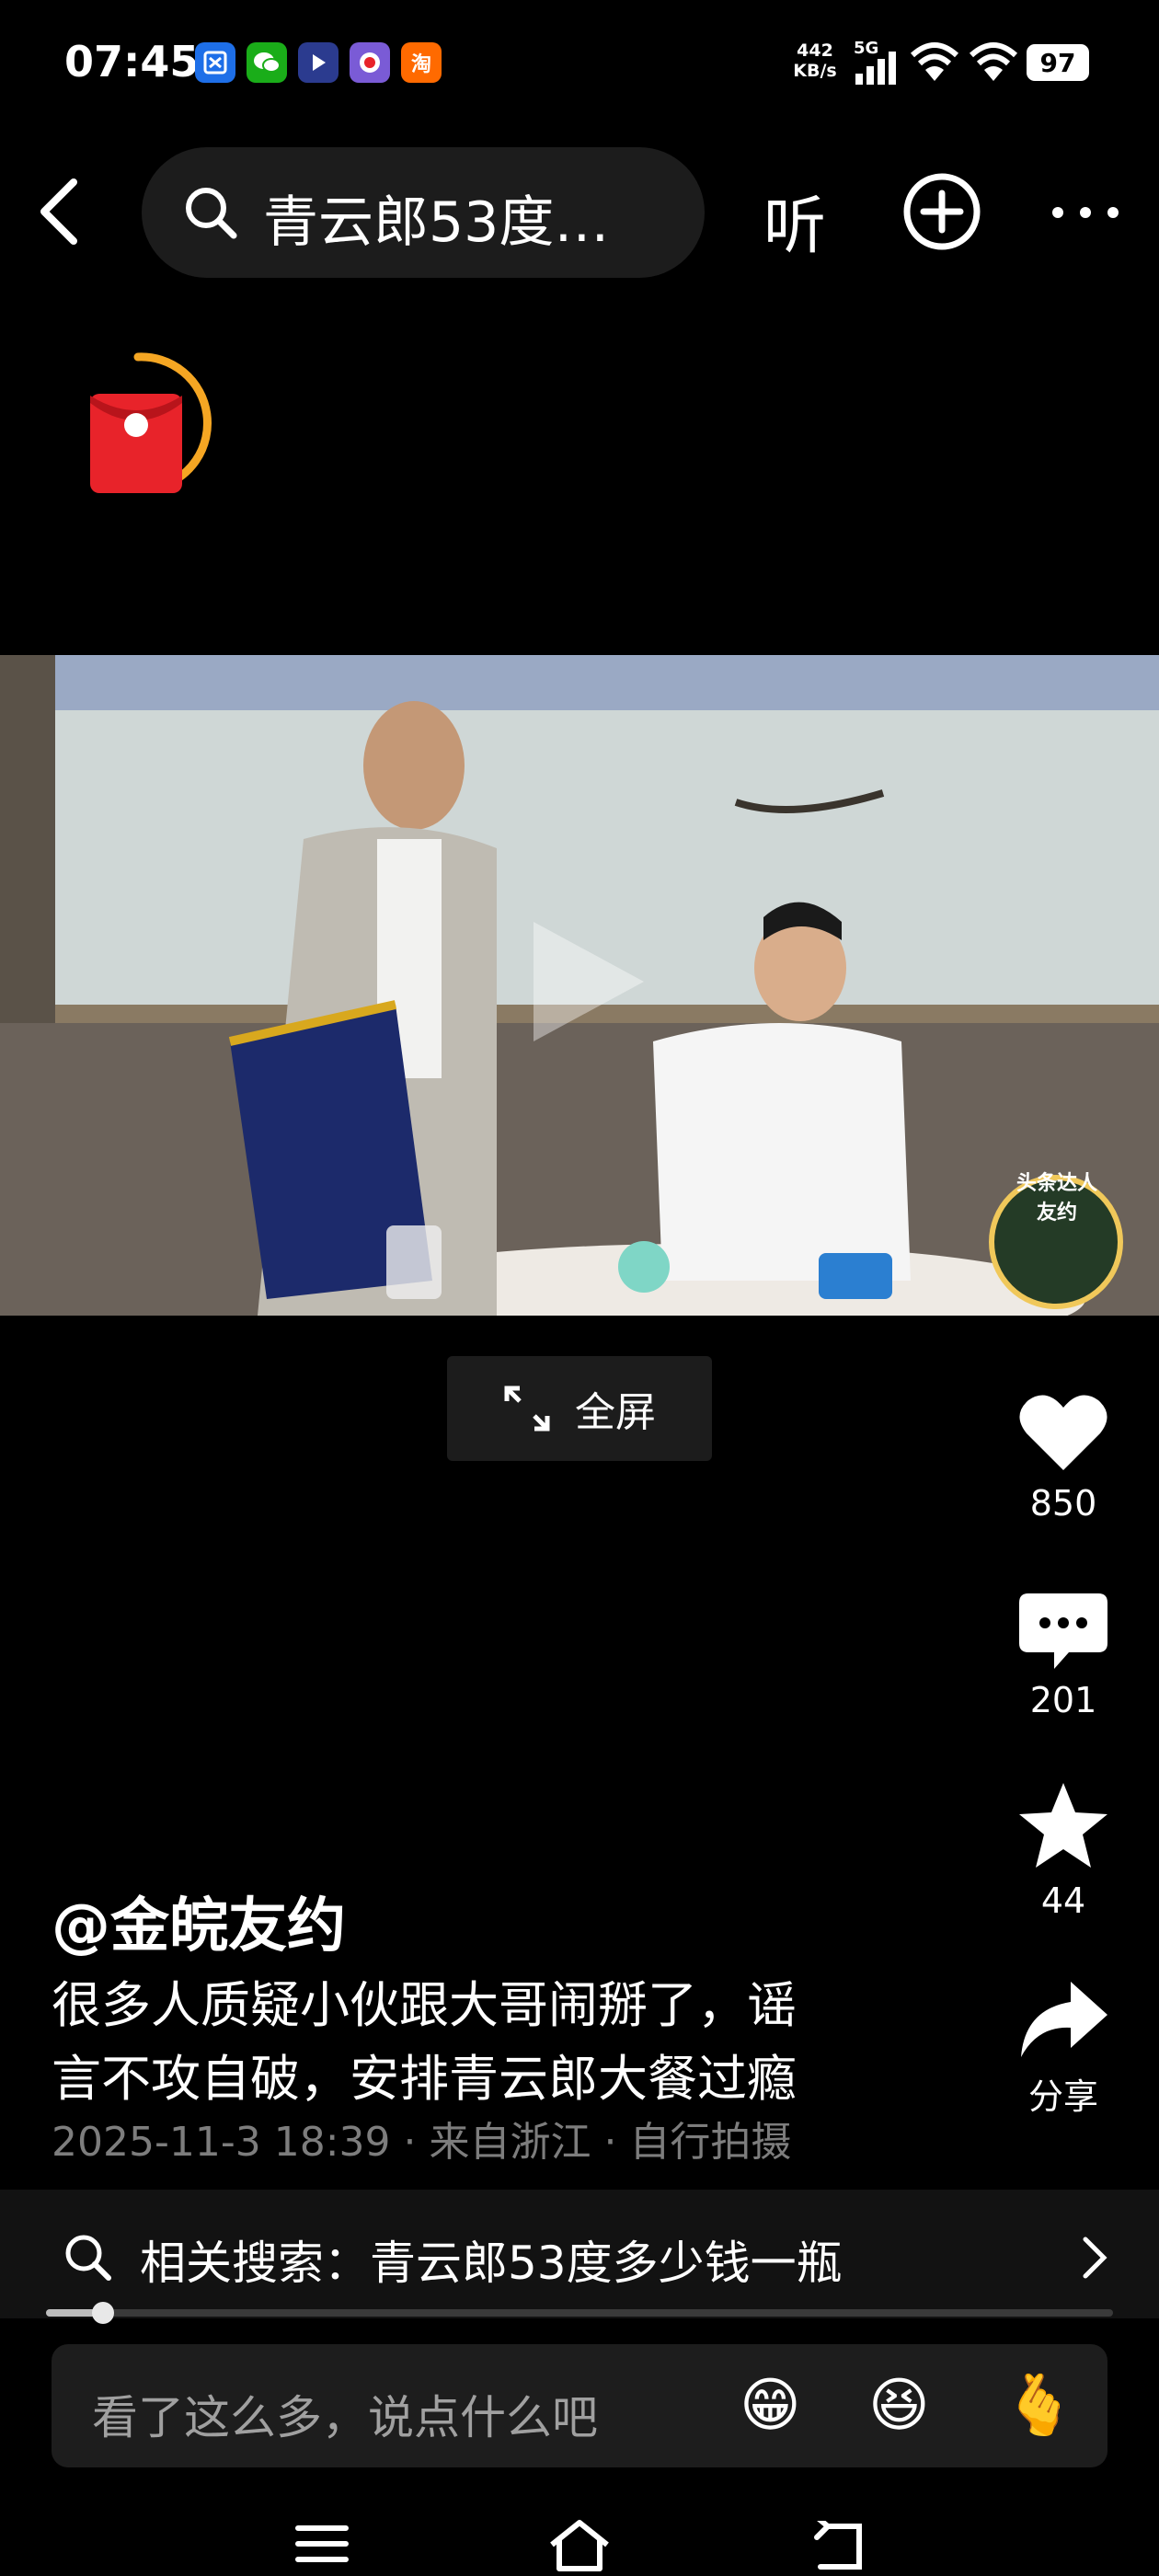 The image size is (1159, 2576). What do you see at coordinates (527, 1409) in the screenshot?
I see `expand-icon` at bounding box center [527, 1409].